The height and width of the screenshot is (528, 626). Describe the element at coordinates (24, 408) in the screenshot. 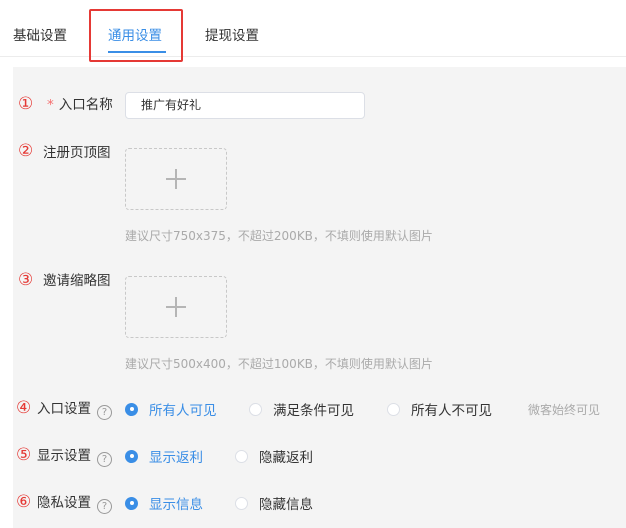

I see `annotation-marker-4: ④` at that location.